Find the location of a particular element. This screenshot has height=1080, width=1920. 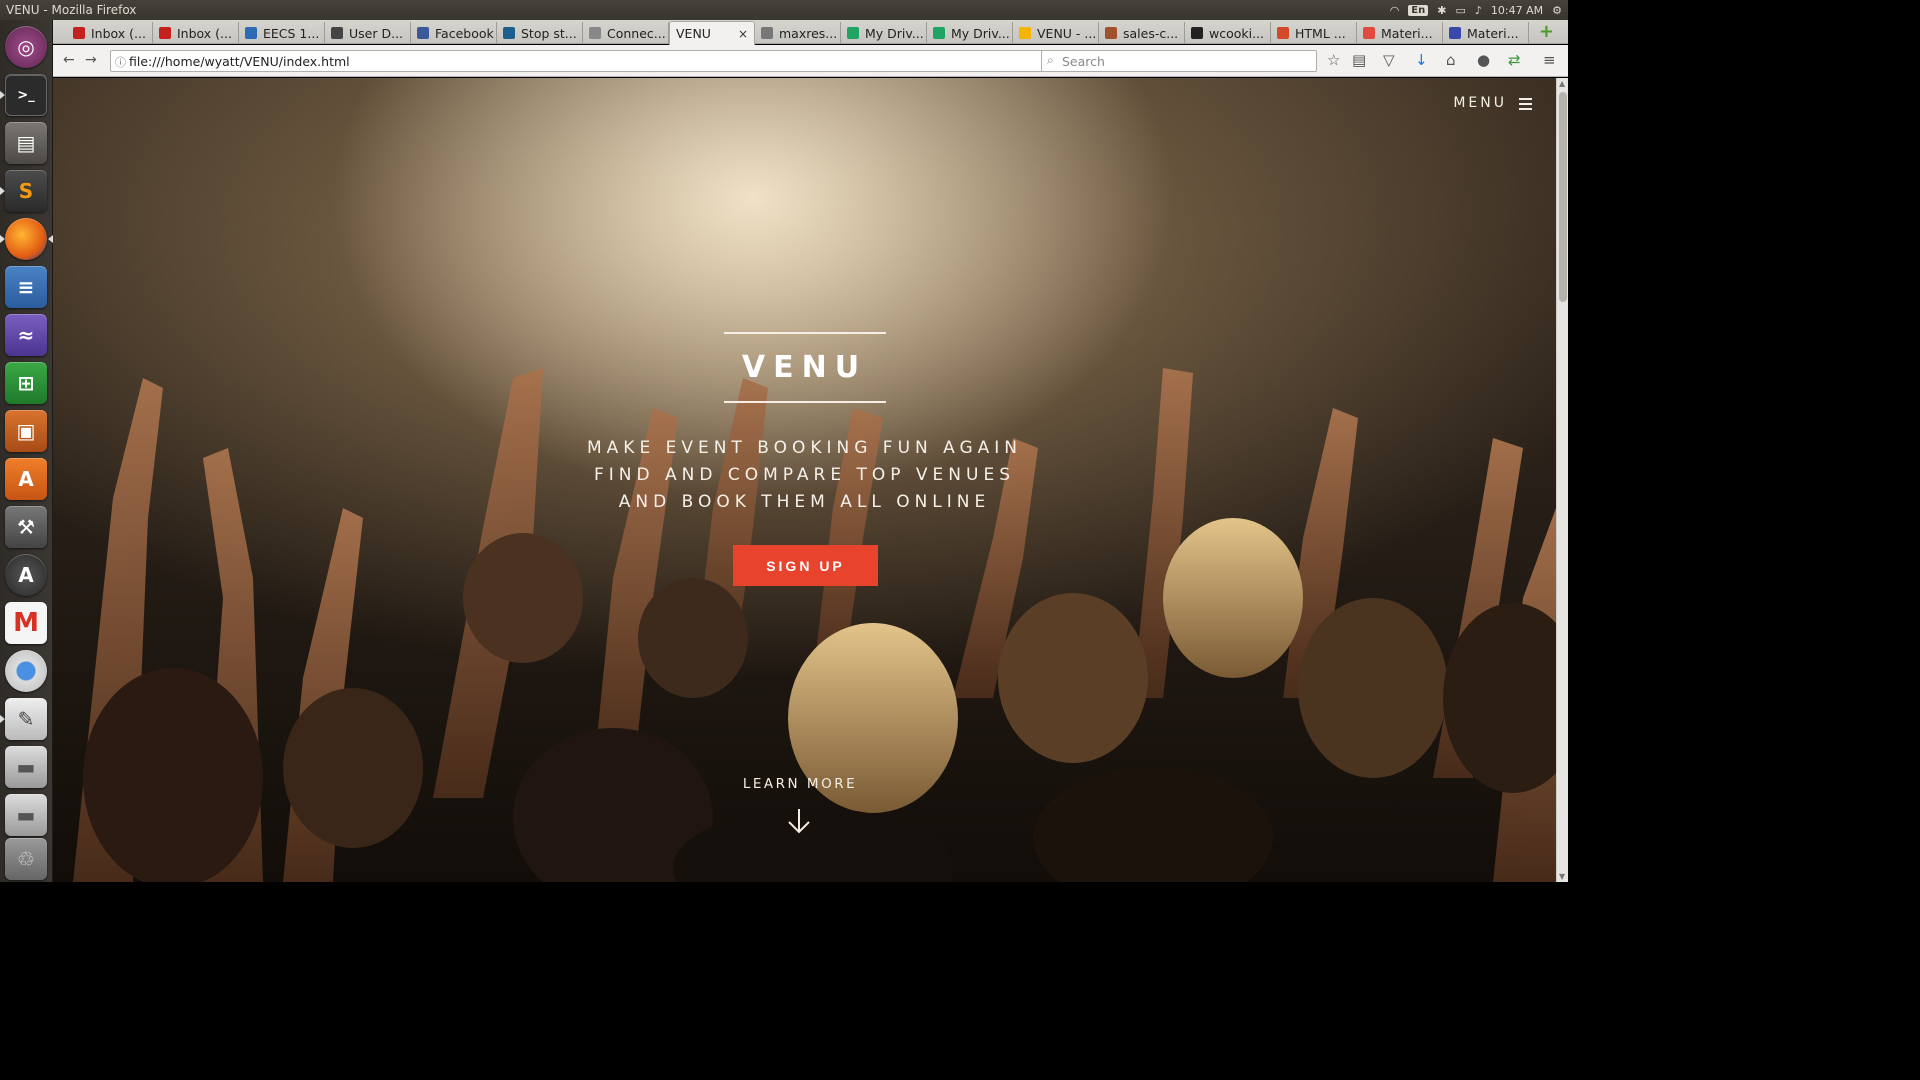

ubuntu-dash-icon: ◎ is located at coordinates (26, 47).